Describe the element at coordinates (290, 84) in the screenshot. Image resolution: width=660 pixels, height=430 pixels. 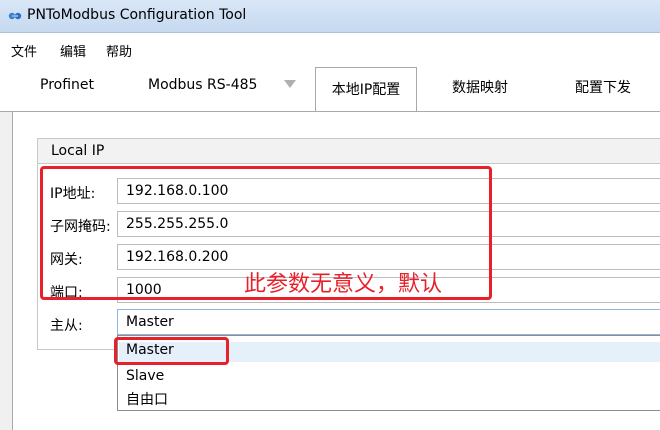
I see `tab-dropdown-arrow-icon` at that location.